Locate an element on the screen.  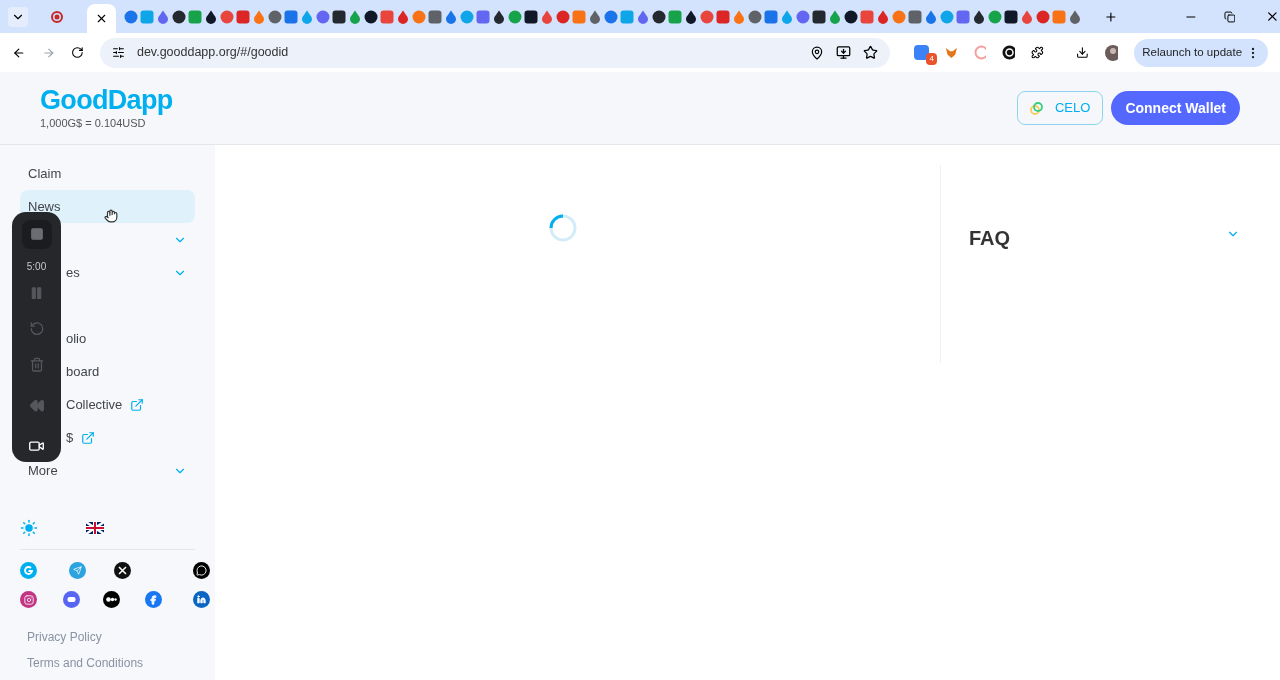
fox-icon is located at coordinates (951, 52).